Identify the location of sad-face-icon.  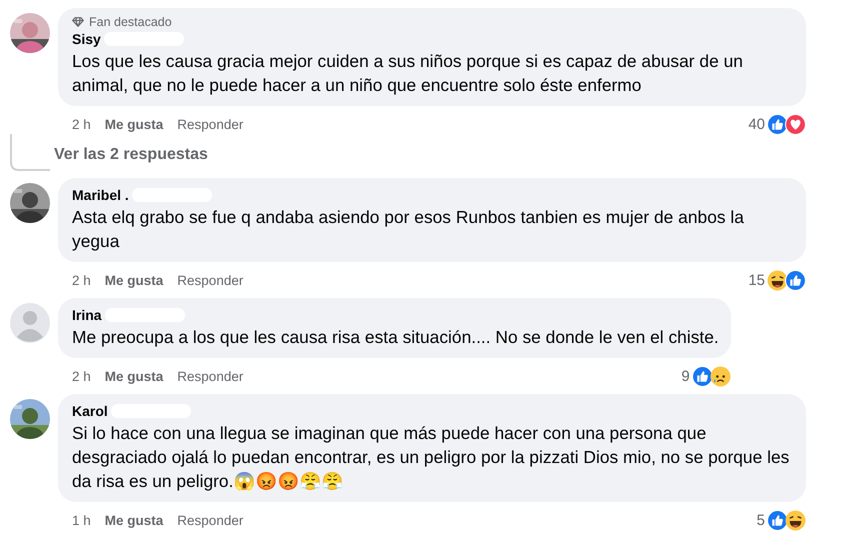
(720, 376).